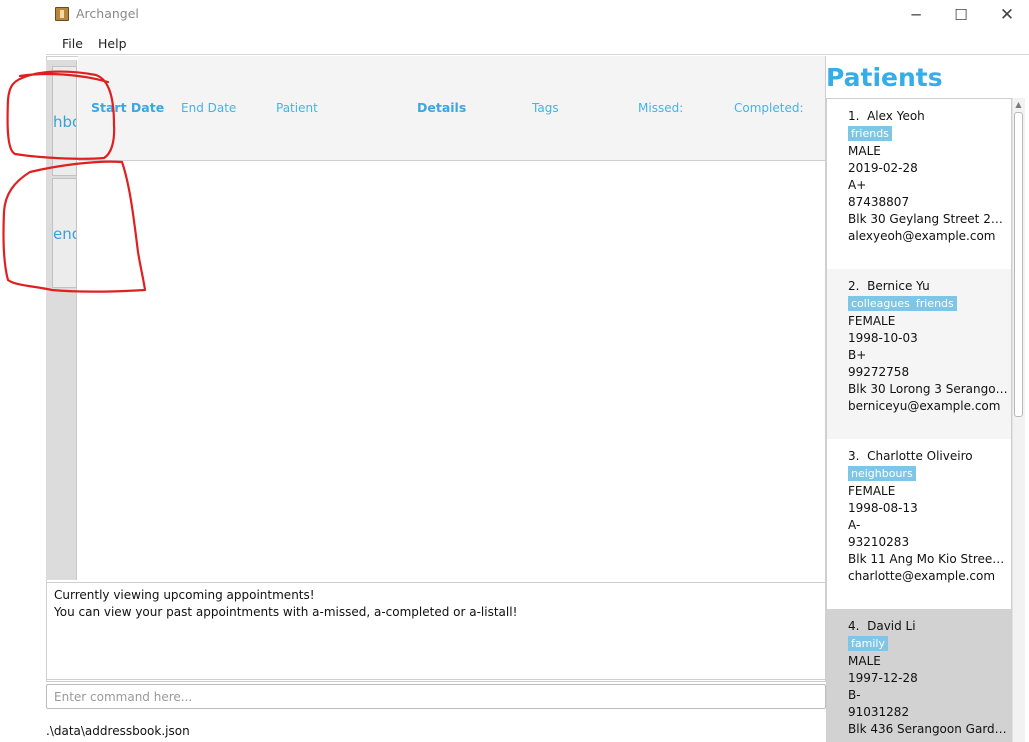 The width and height of the screenshot is (1029, 742). I want to click on window-title: Archangel, so click(107, 13).